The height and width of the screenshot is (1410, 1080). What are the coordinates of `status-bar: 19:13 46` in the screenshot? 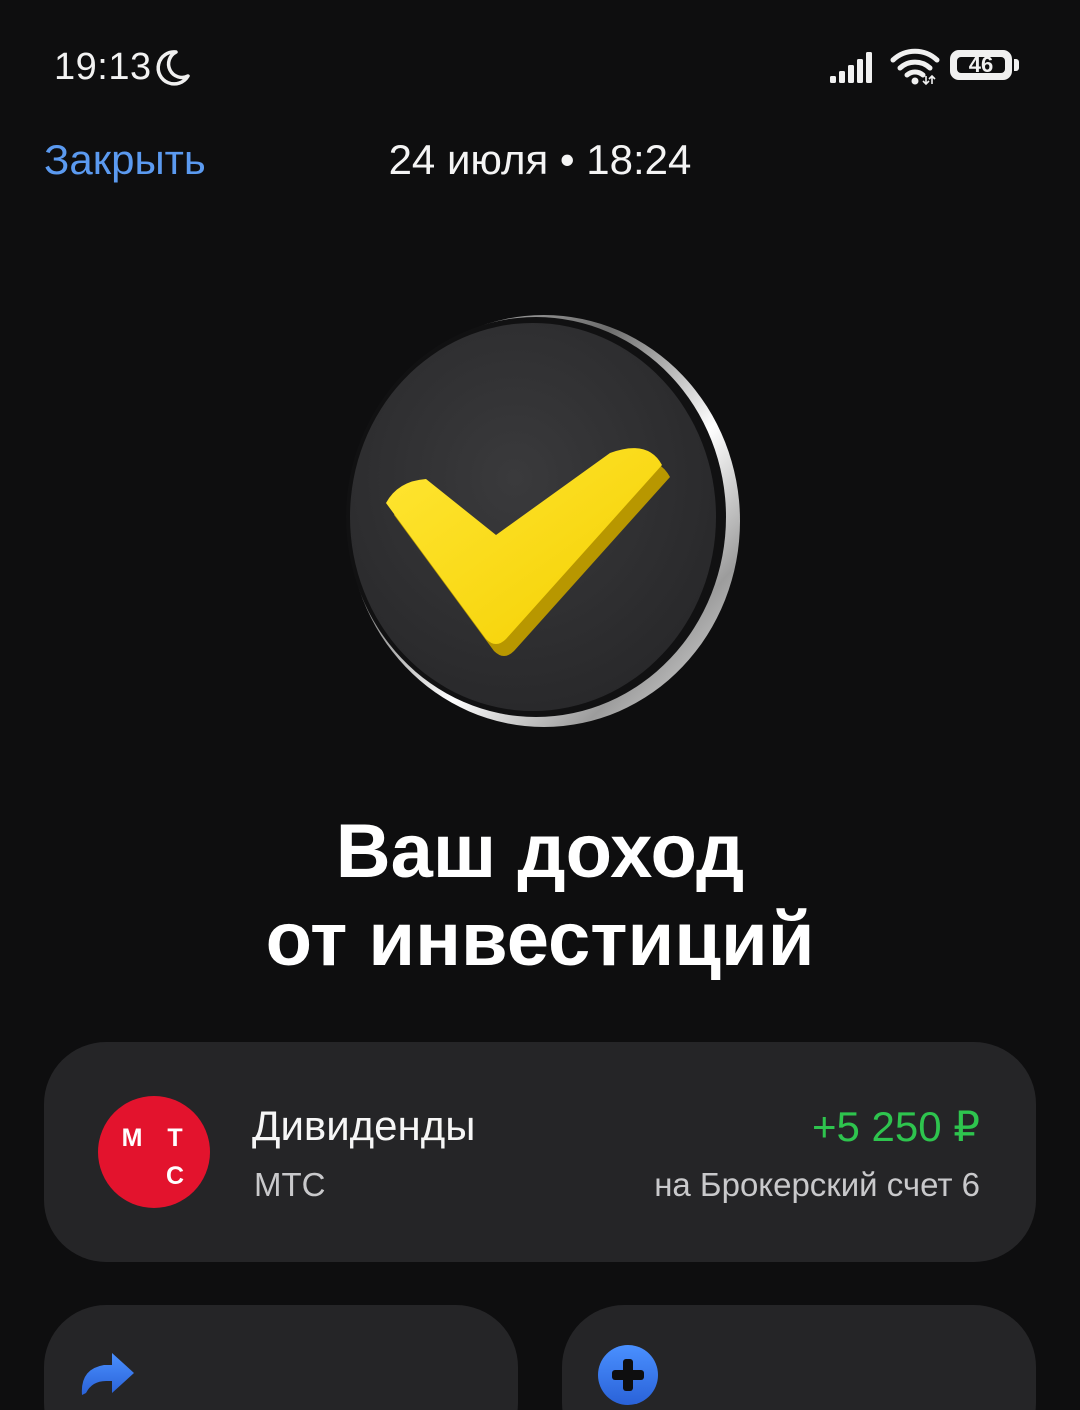 It's located at (540, 60).